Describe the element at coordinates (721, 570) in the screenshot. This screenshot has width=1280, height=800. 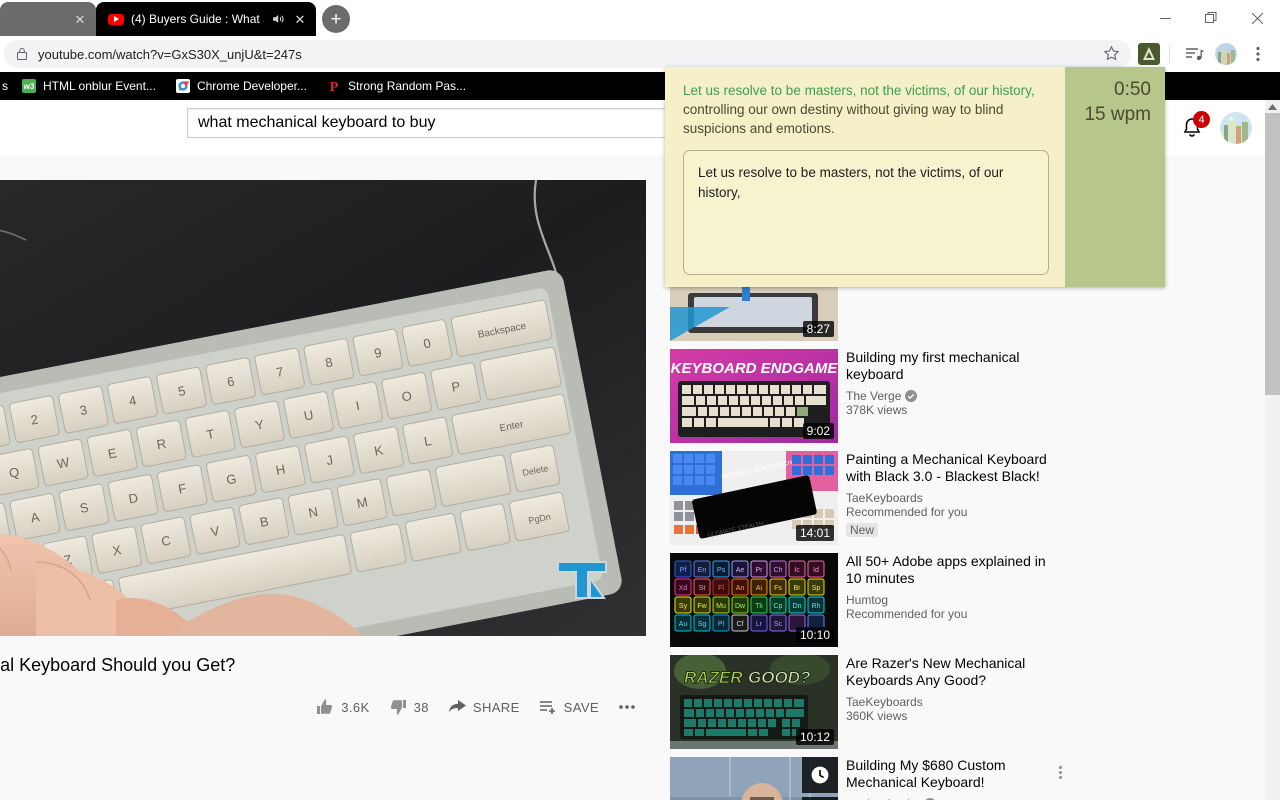
I see `svg-text: Ps` at that location.